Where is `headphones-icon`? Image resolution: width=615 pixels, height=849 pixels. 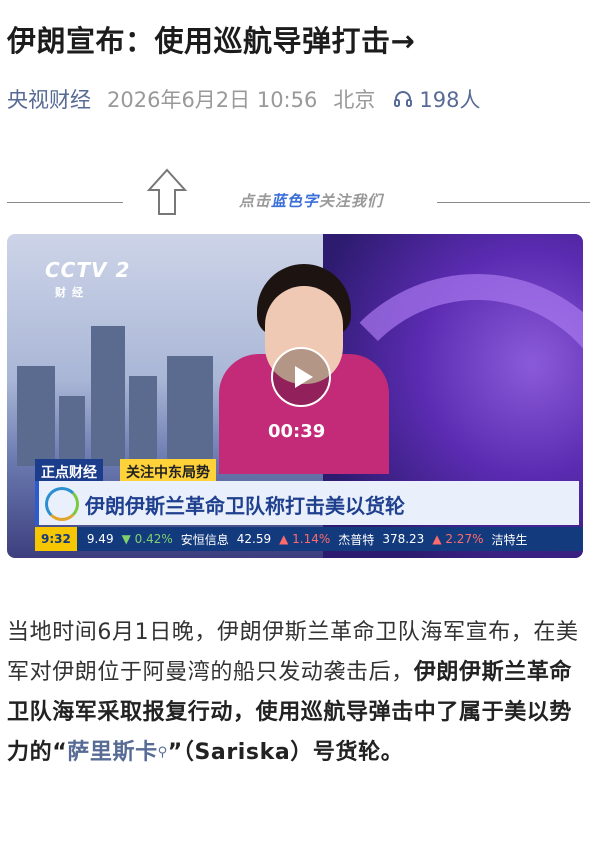 headphones-icon is located at coordinates (403, 99).